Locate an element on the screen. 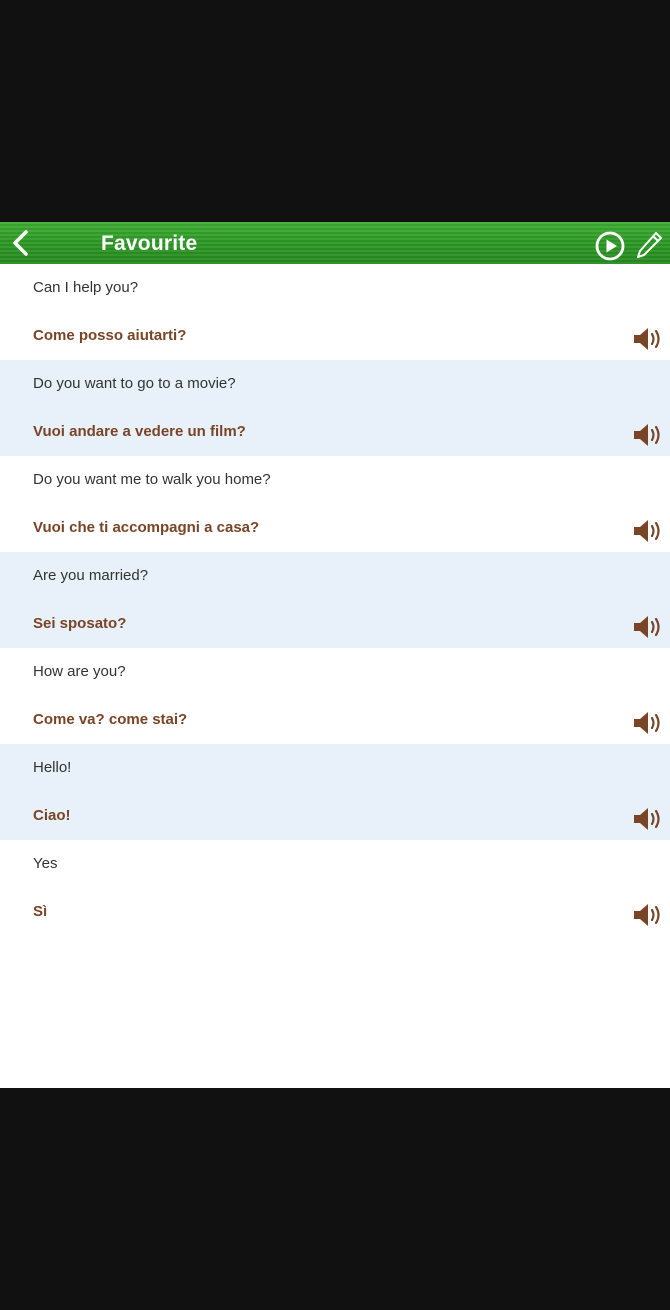 The width and height of the screenshot is (670, 1310). pencil-icon is located at coordinates (649, 245).